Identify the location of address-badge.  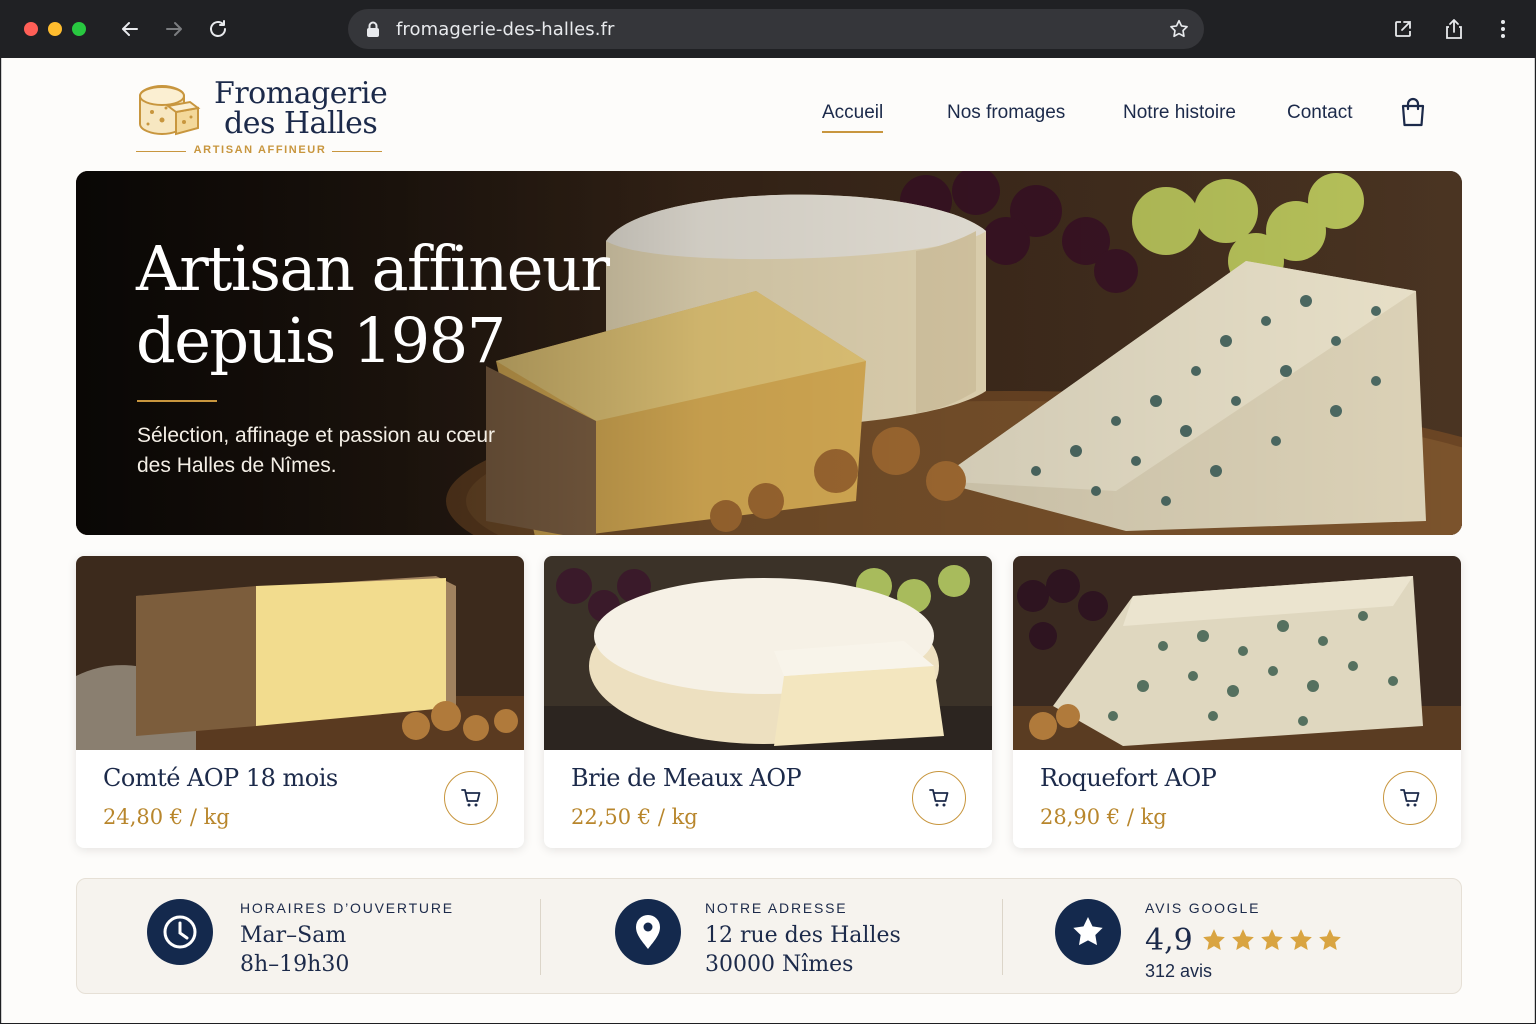
(648, 932).